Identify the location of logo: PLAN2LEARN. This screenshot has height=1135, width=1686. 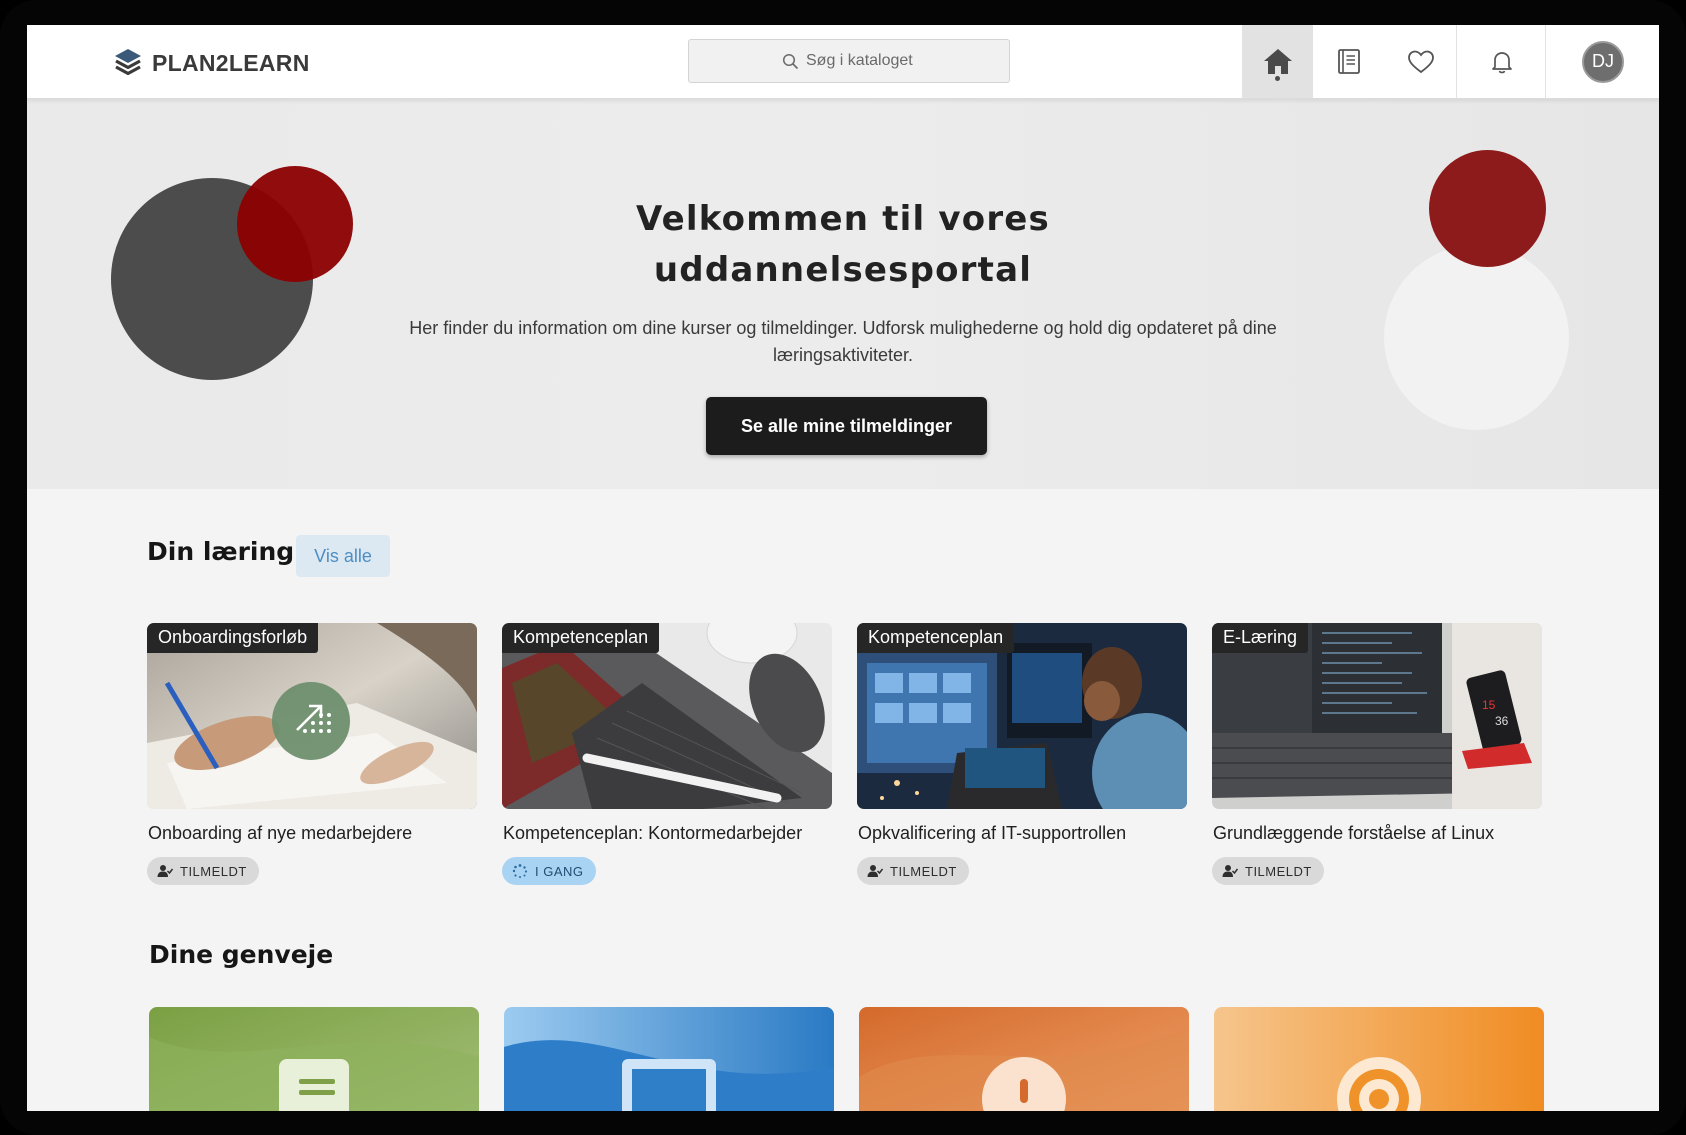
(211, 63).